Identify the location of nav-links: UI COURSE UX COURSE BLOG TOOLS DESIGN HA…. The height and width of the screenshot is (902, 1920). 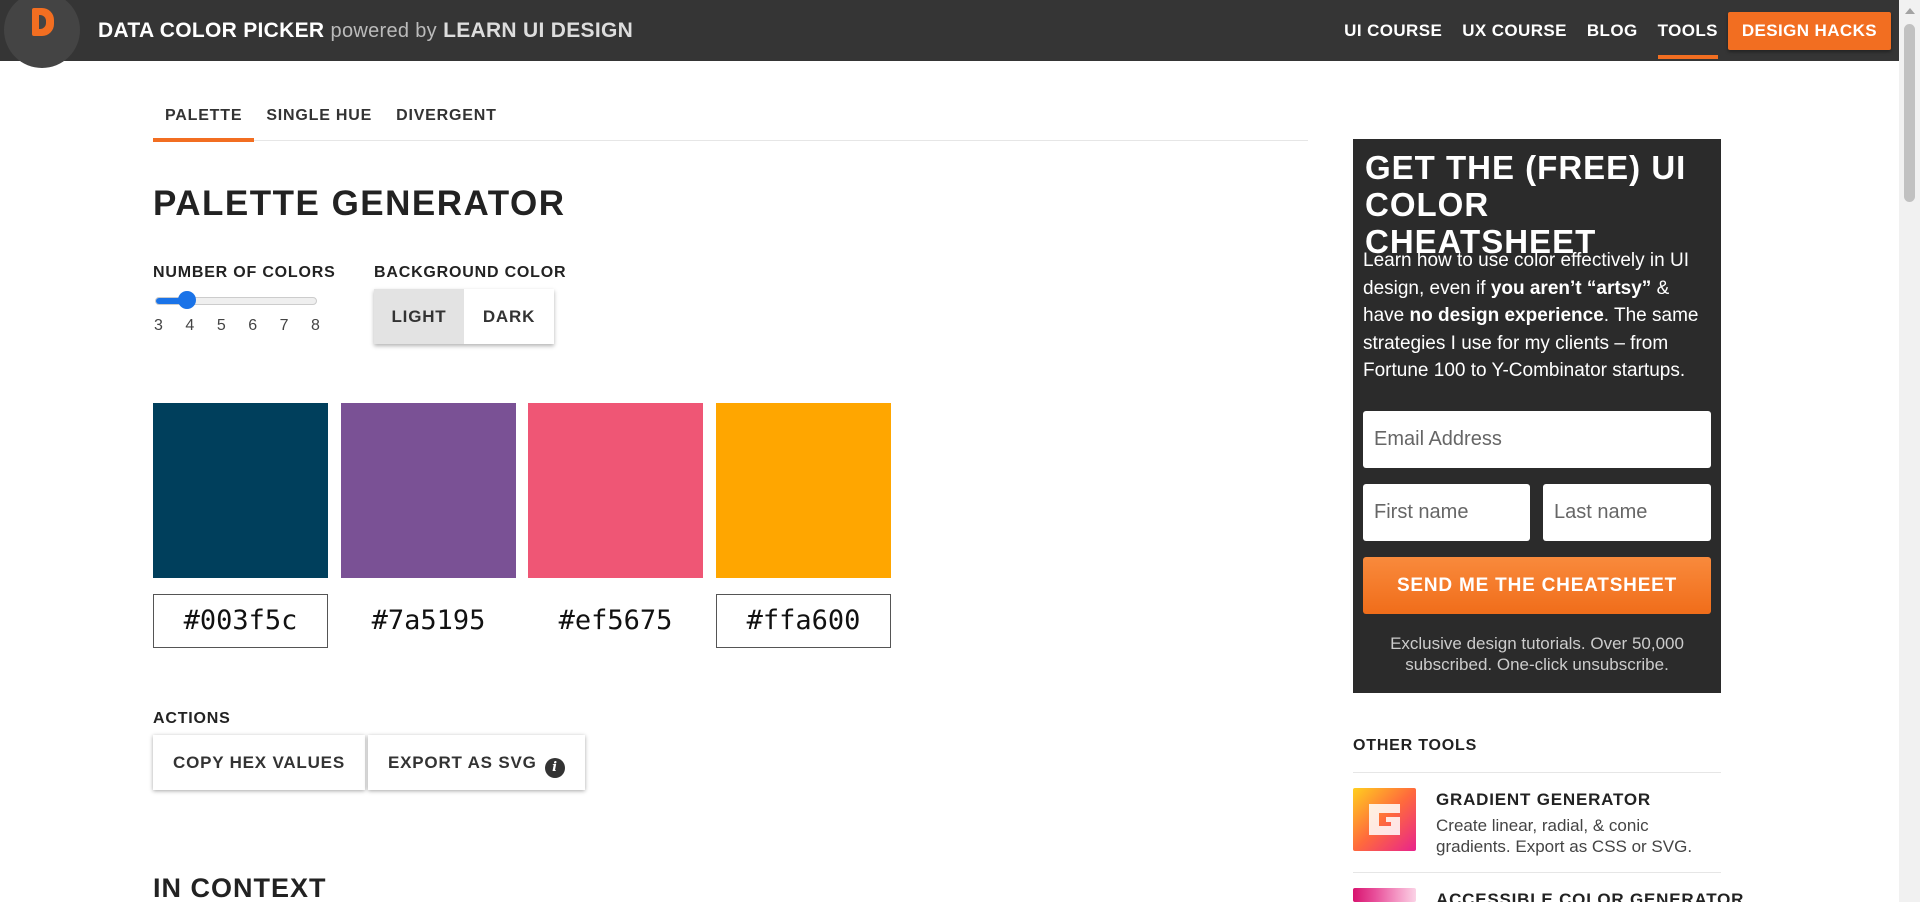
(1607, 30).